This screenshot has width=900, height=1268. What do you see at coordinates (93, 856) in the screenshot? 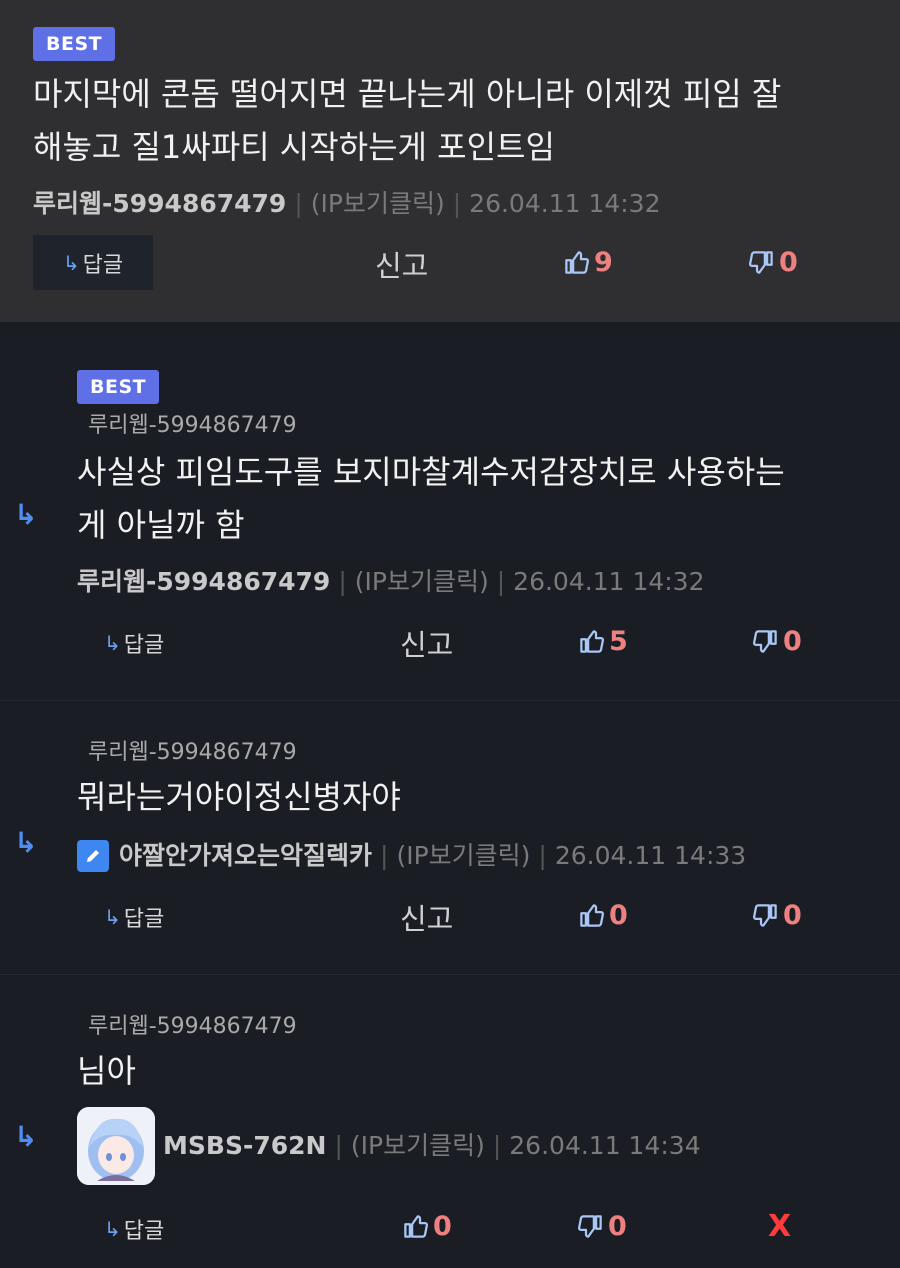
I see `pencil-icon` at bounding box center [93, 856].